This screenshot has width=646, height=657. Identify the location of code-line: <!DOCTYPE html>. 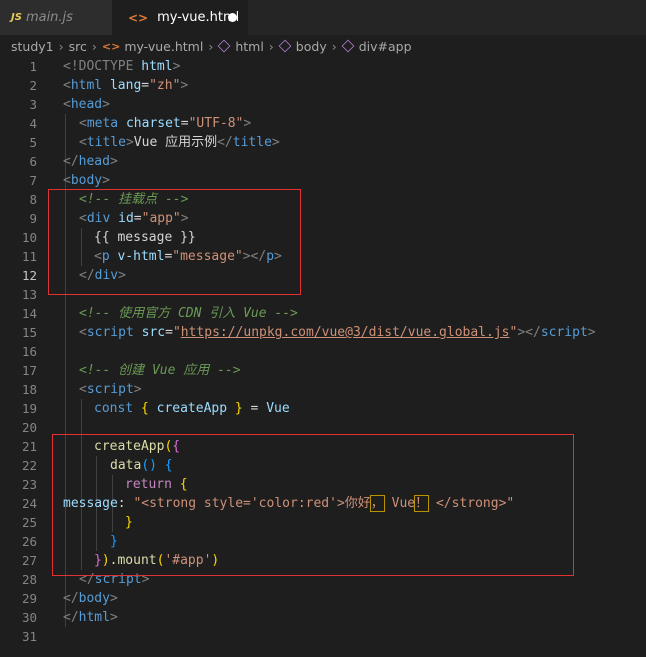
(323, 66).